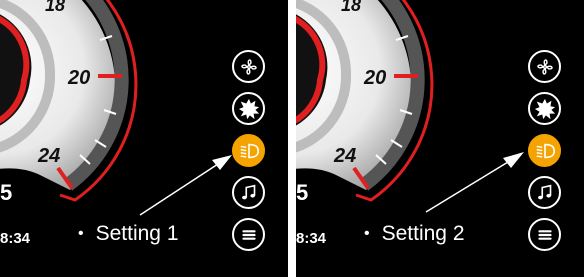 The height and width of the screenshot is (277, 584). I want to click on caption: • Setting 1, so click(128, 234).